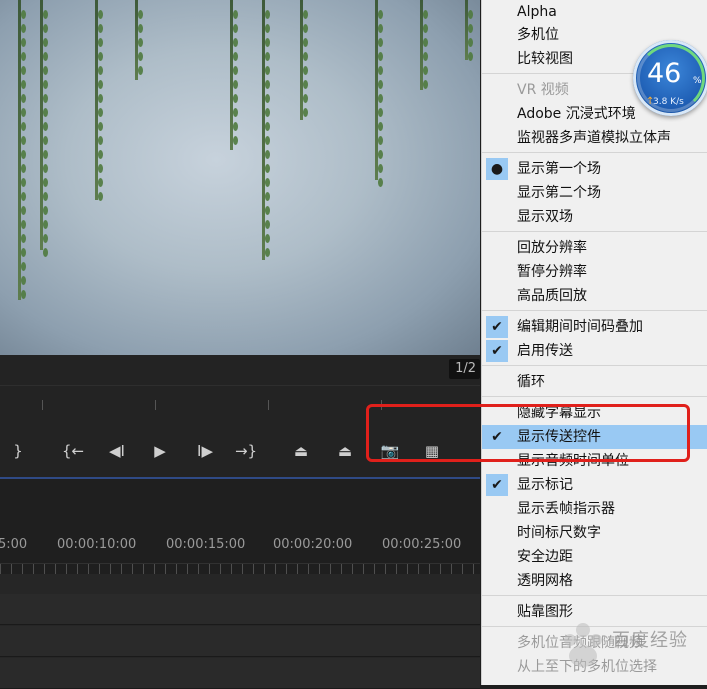 The height and width of the screenshot is (689, 707). What do you see at coordinates (497, 327) in the screenshot?
I see `checkmark-icon: ✔` at bounding box center [497, 327].